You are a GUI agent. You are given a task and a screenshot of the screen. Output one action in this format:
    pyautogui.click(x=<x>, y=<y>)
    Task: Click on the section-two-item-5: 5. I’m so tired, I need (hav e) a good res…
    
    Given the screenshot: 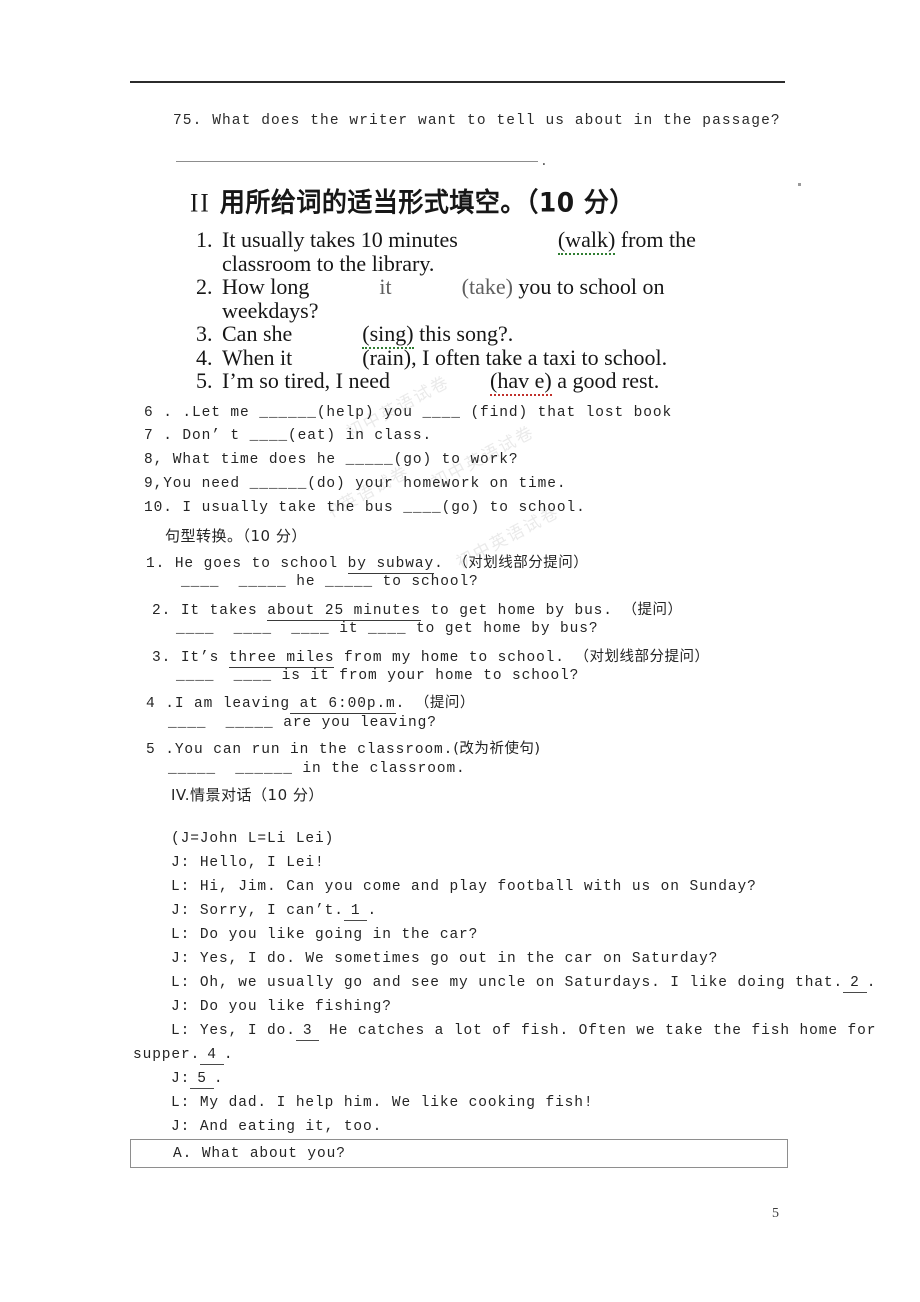 What is the action you would take?
    pyautogui.click(x=506, y=382)
    